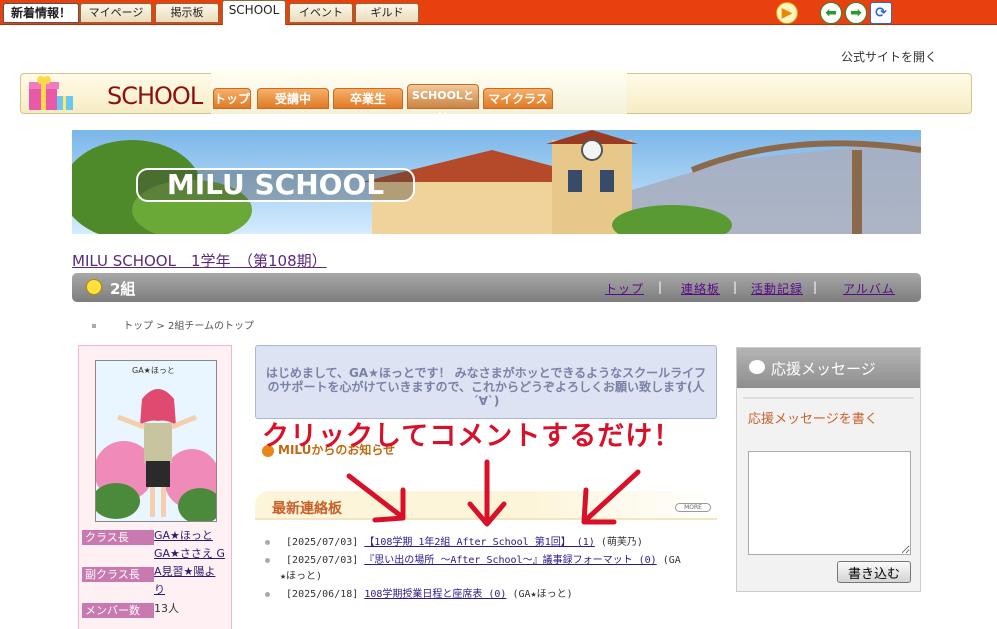  Describe the element at coordinates (118, 537) in the screenshot. I see `leader-label: クラス長` at that location.